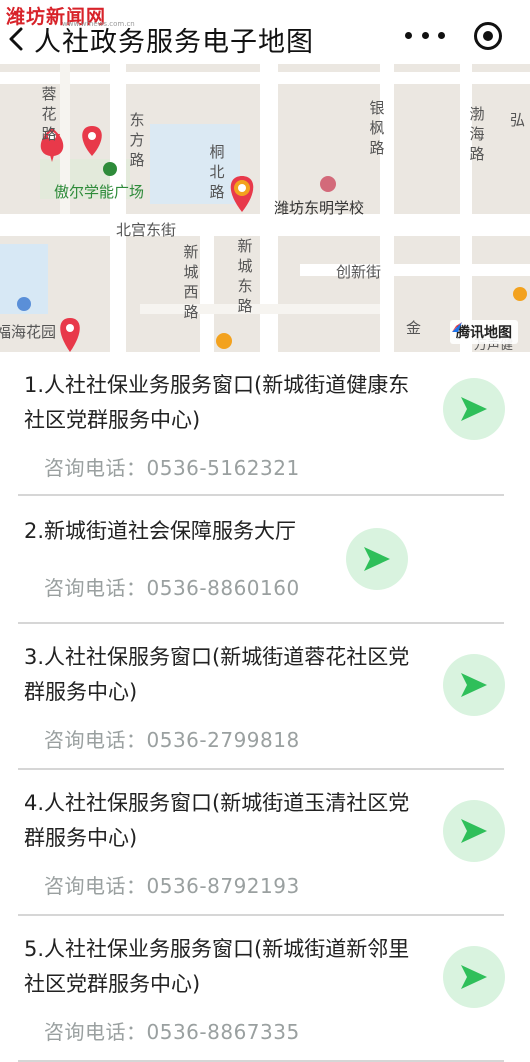  Describe the element at coordinates (17, 39) in the screenshot. I see `back-icon` at that location.